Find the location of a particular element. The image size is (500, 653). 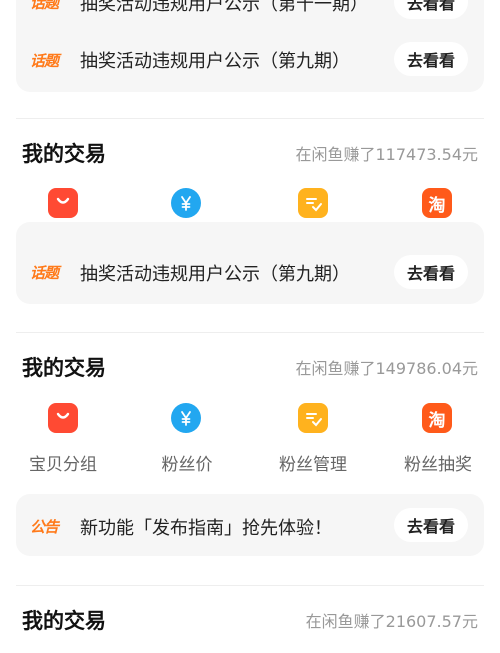

announcement-tag: 公告 is located at coordinates (44, 527).